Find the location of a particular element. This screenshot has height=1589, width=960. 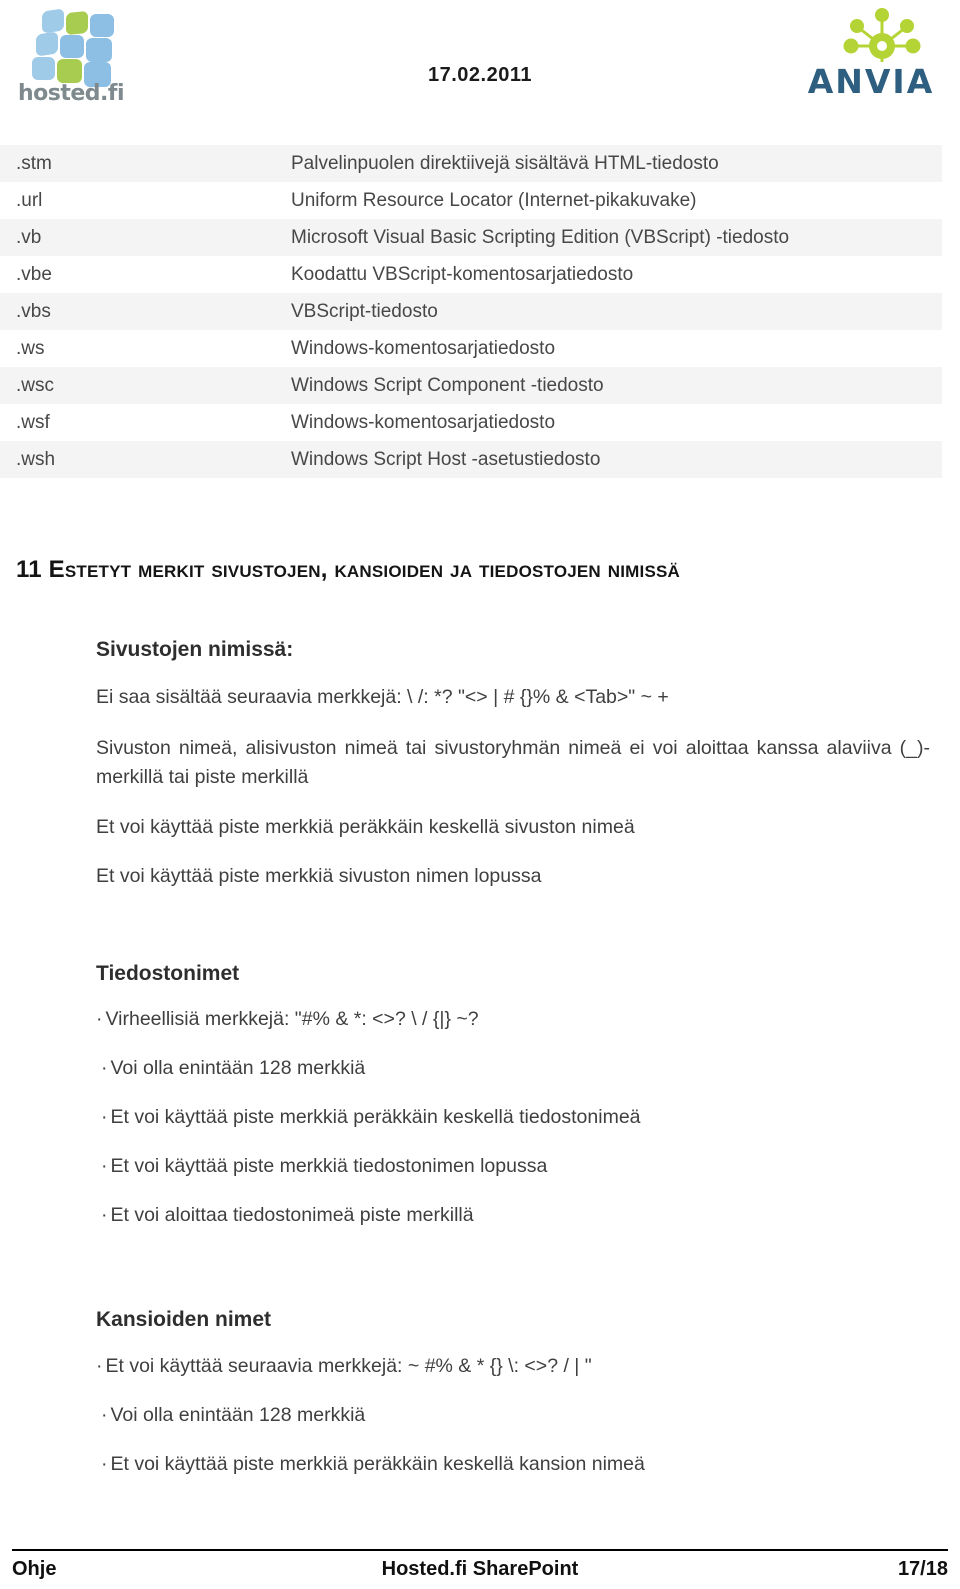

footer-divider is located at coordinates (480, 1550).